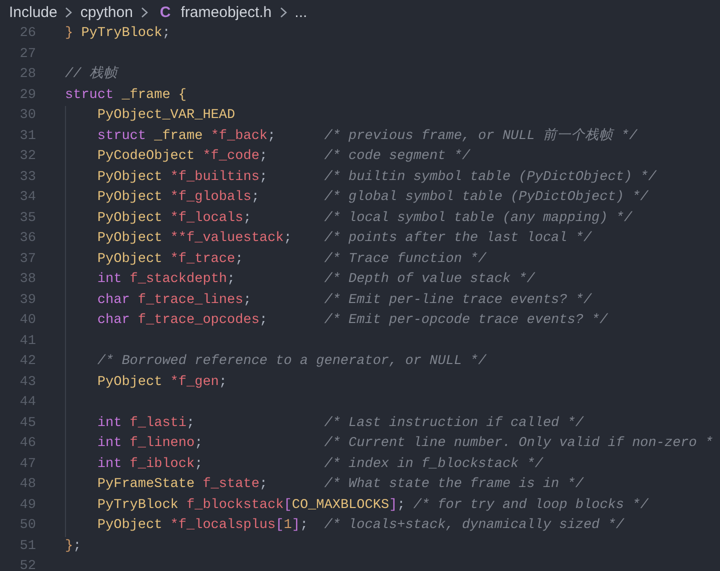 The height and width of the screenshot is (571, 720). What do you see at coordinates (183, 321) in the screenshot?
I see `code-text: char f_trace_opcodes;` at bounding box center [183, 321].